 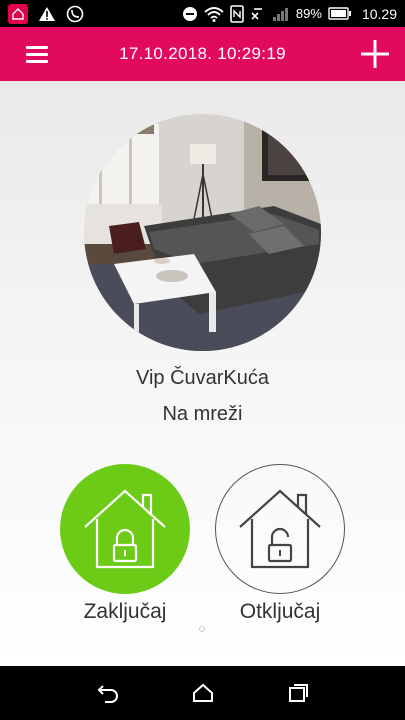 What do you see at coordinates (75, 14) in the screenshot?
I see `viber-icon` at bounding box center [75, 14].